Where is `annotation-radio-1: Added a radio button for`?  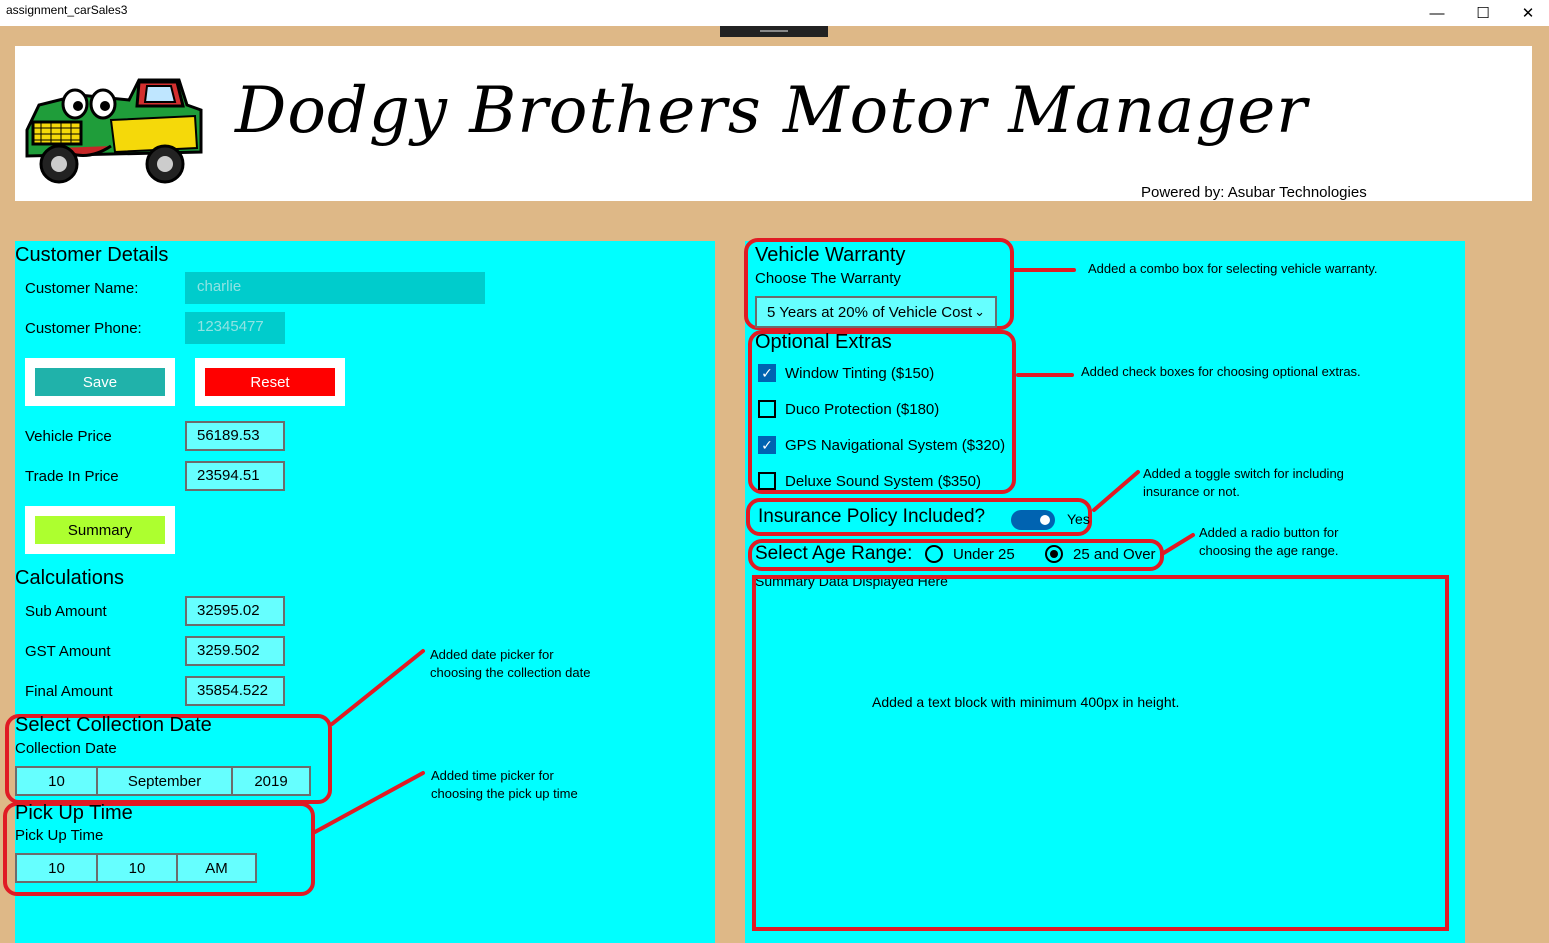 annotation-radio-1: Added a radio button for is located at coordinates (1269, 532).